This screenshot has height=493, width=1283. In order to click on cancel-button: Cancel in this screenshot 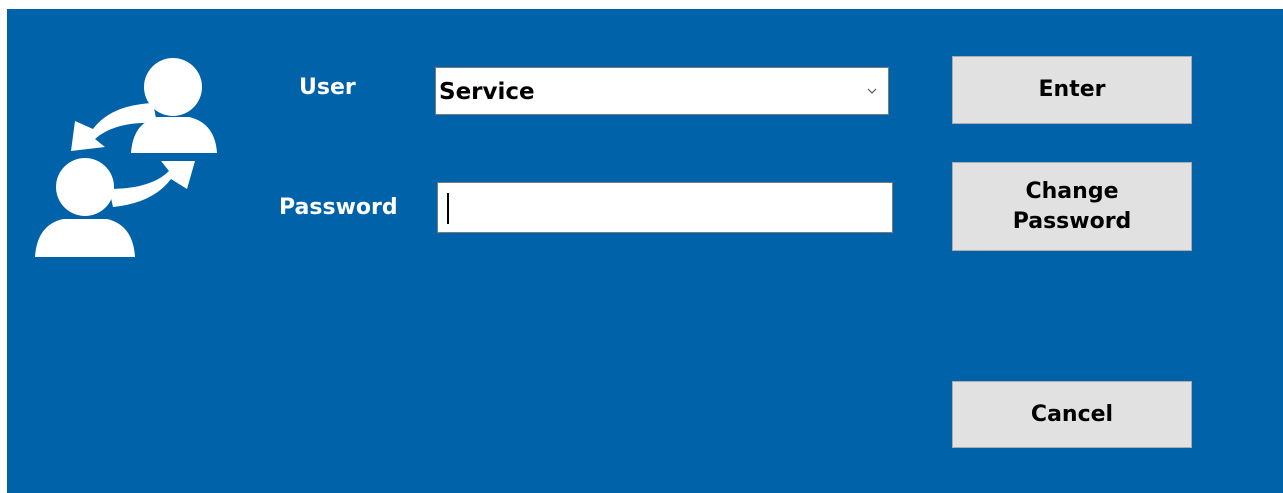, I will do `click(1072, 414)`.